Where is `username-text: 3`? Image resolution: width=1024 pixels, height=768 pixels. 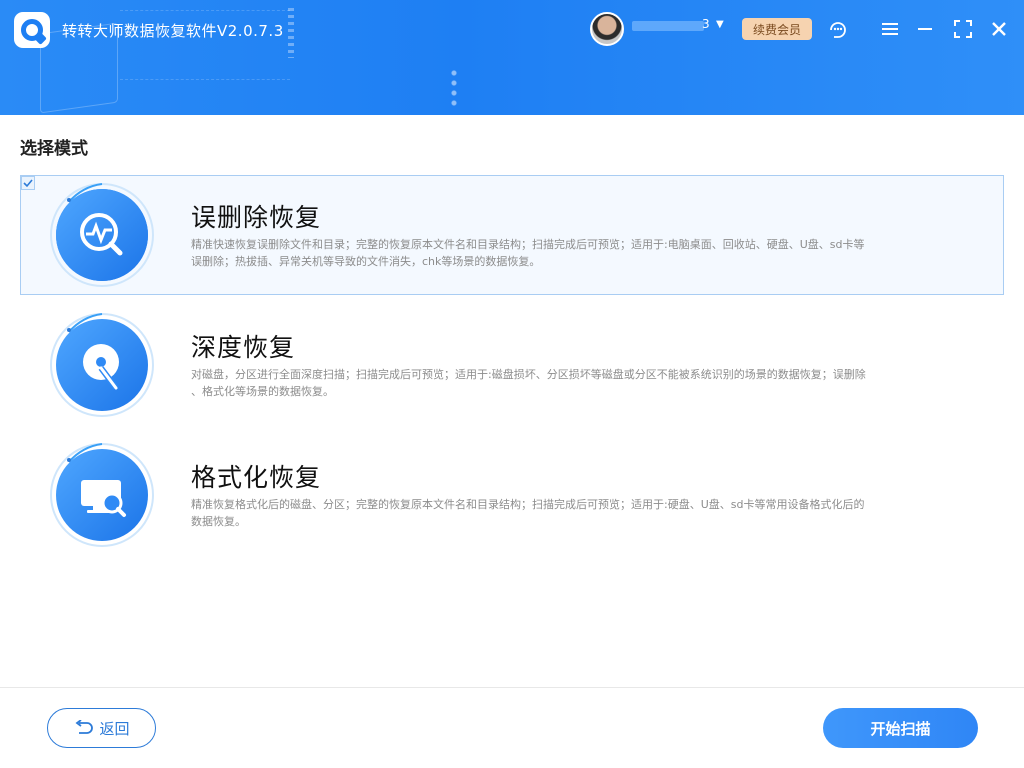 username-text: 3 is located at coordinates (706, 24).